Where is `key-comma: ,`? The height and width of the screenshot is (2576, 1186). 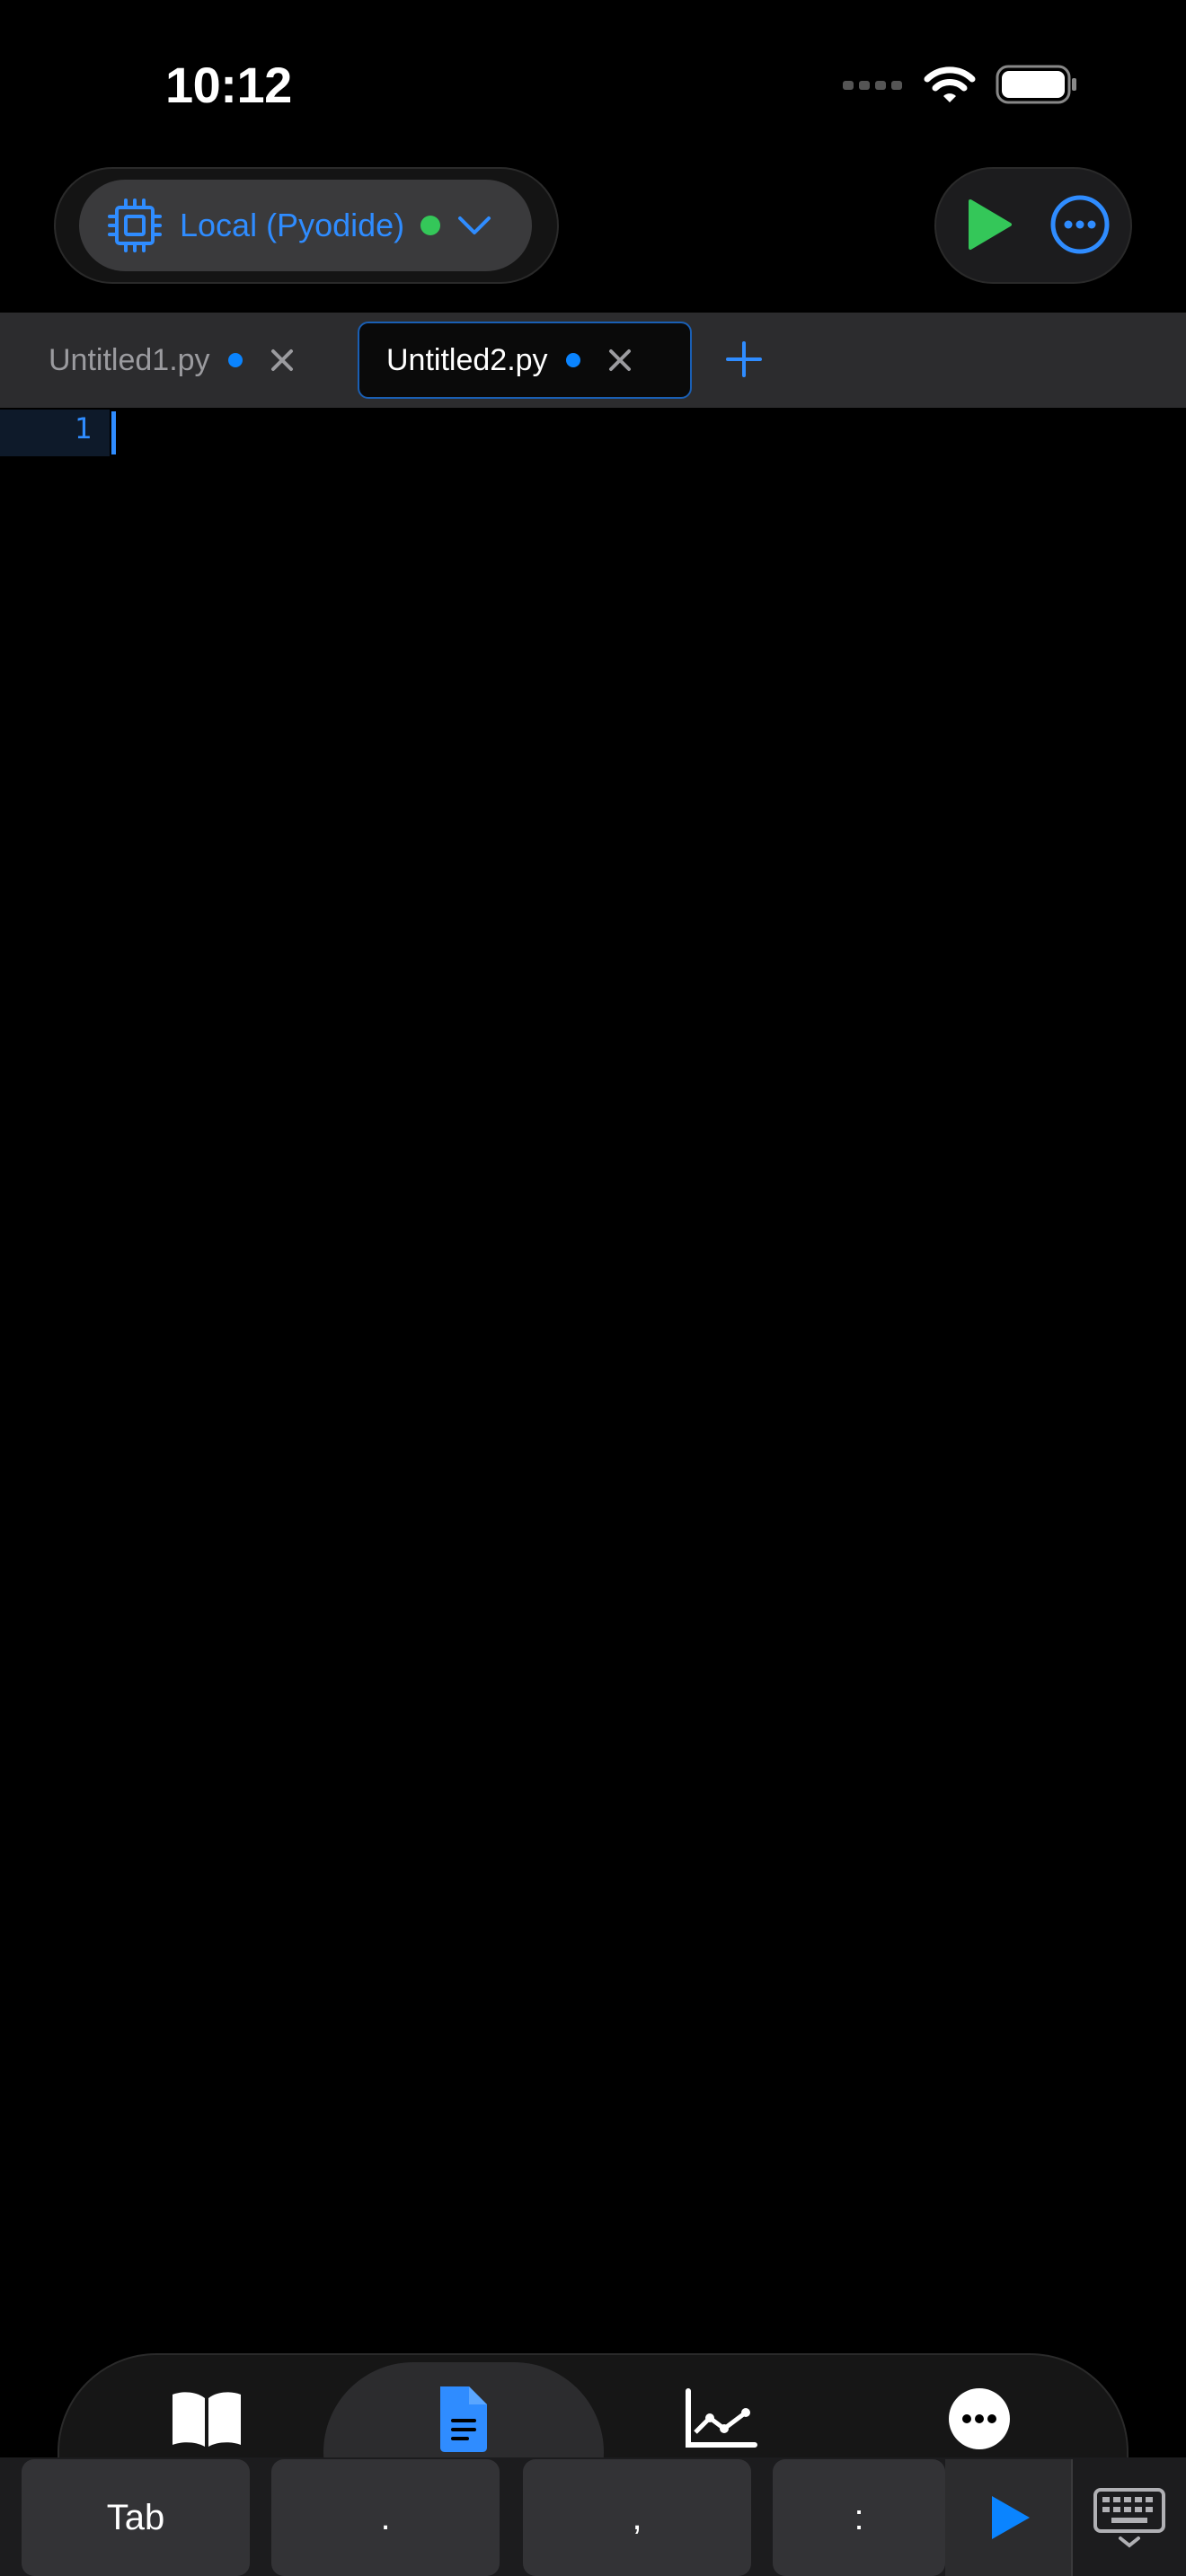
key-comma: , is located at coordinates (637, 2517).